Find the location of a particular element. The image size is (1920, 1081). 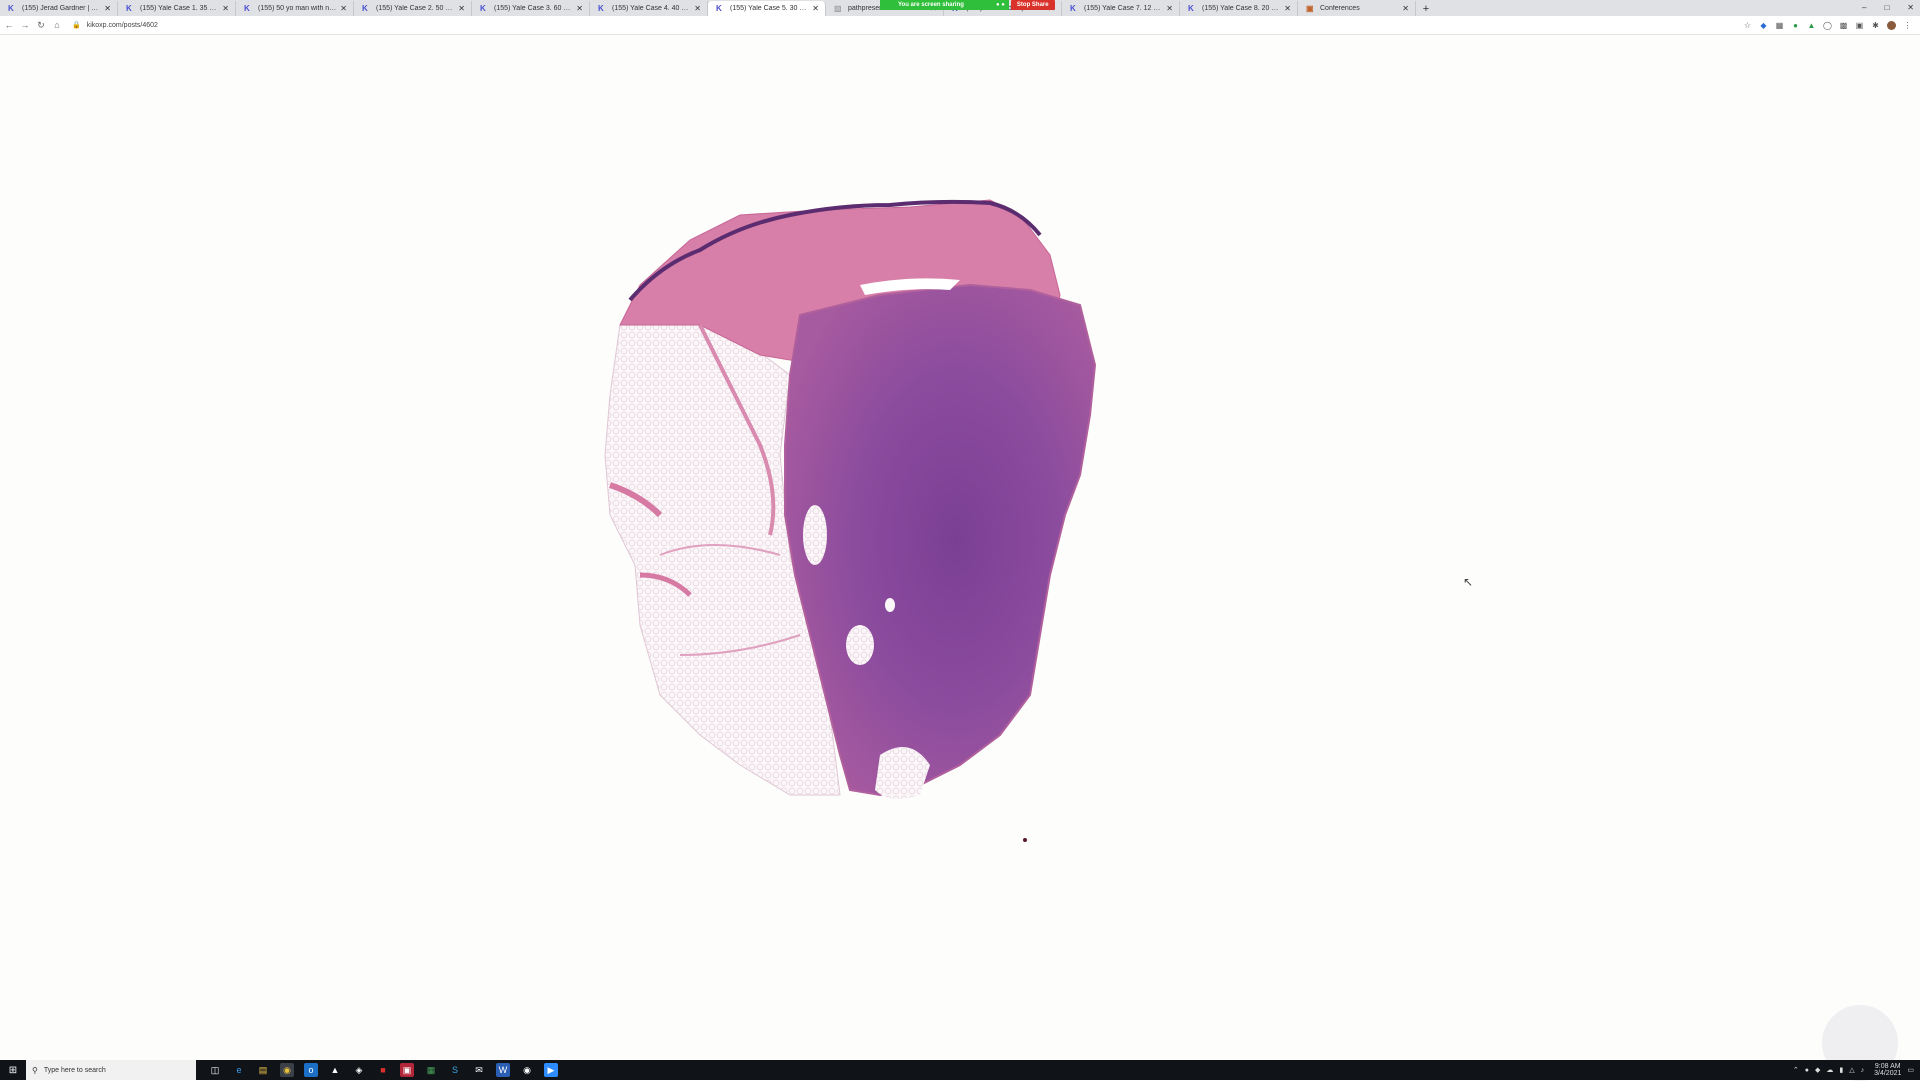

browser-tab: K (155) Yale Case 5. 30 yo woman ✕ is located at coordinates (767, 8).